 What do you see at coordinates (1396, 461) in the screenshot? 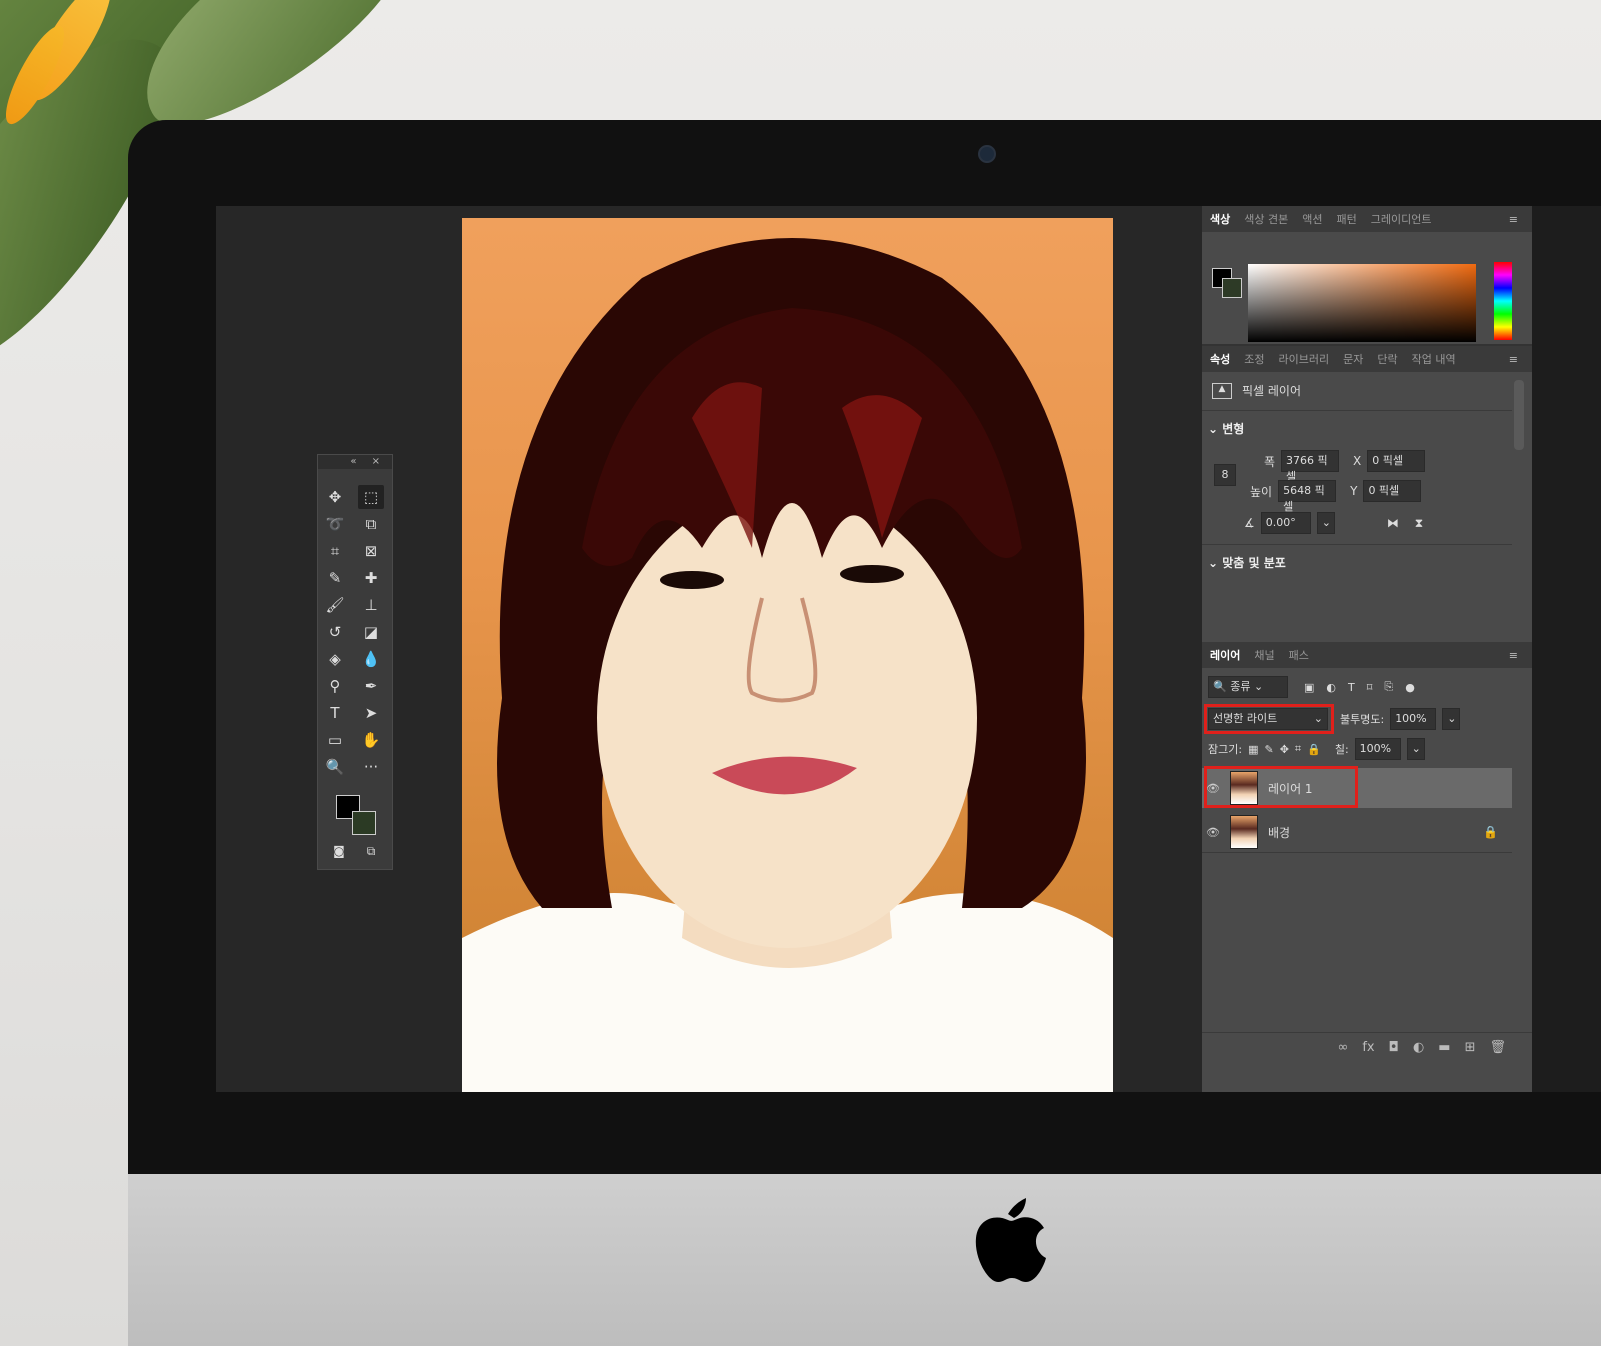
I see `x-field: 0 픽셀` at bounding box center [1396, 461].